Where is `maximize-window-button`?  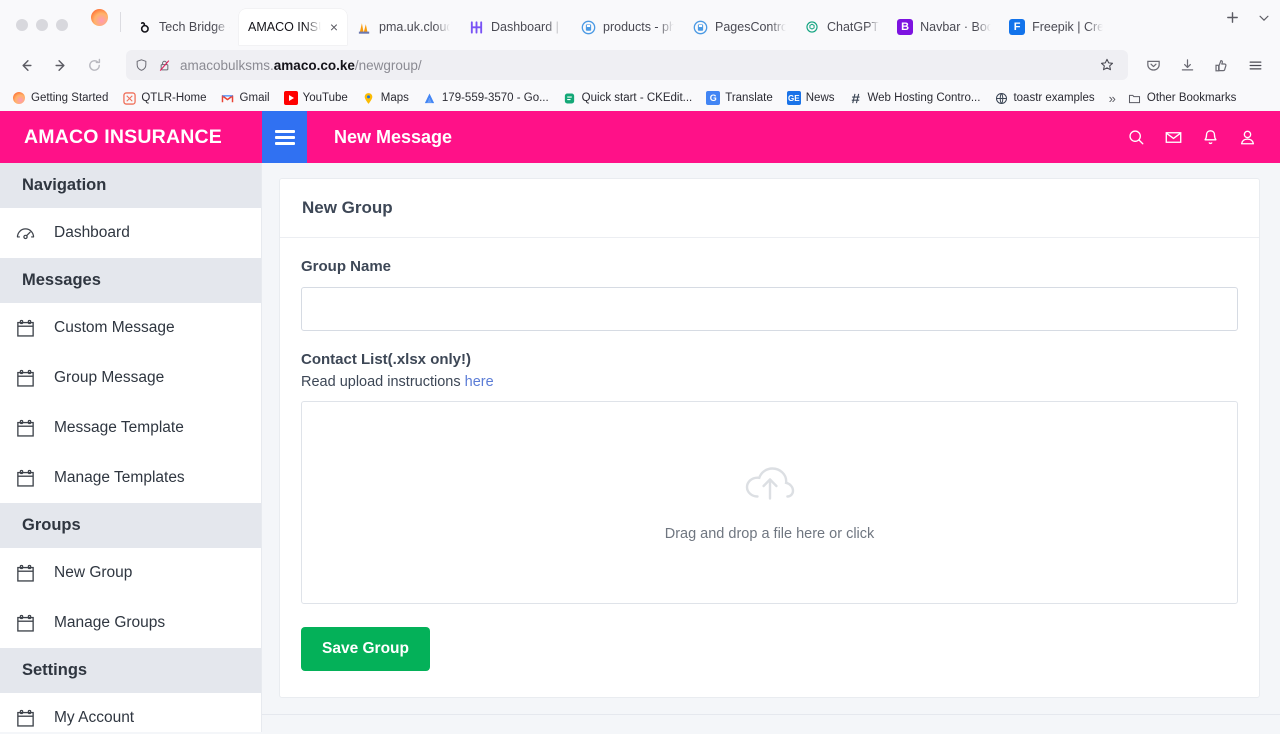 maximize-window-button is located at coordinates (62, 25).